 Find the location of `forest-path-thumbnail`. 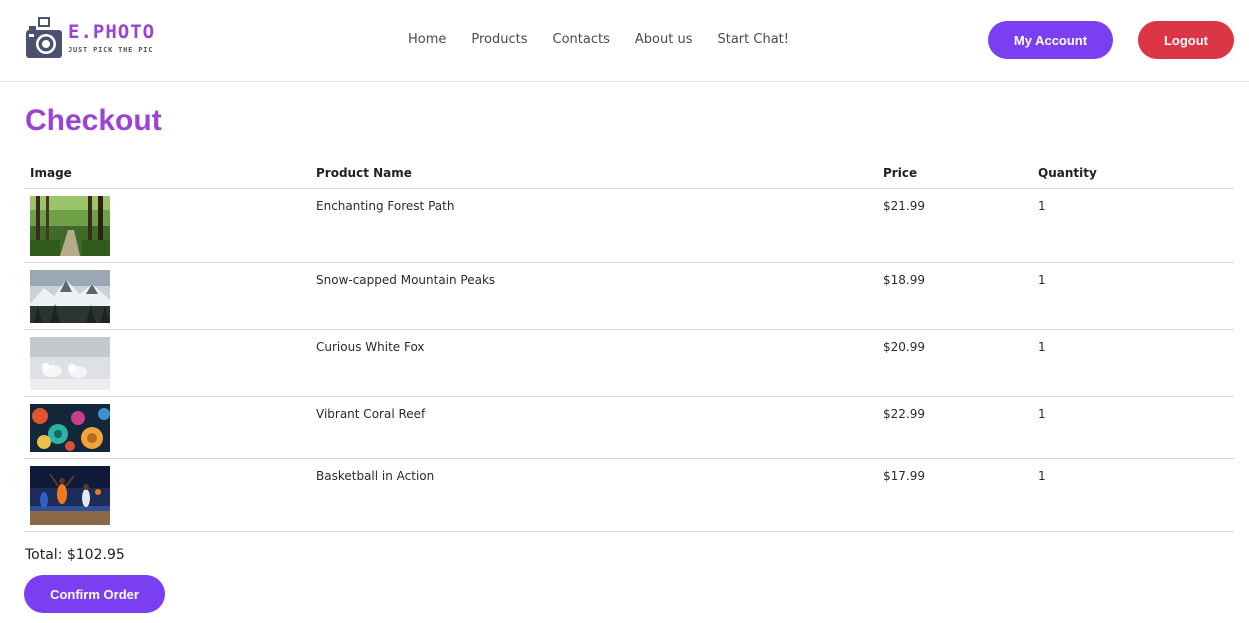

forest-path-thumbnail is located at coordinates (70, 225).